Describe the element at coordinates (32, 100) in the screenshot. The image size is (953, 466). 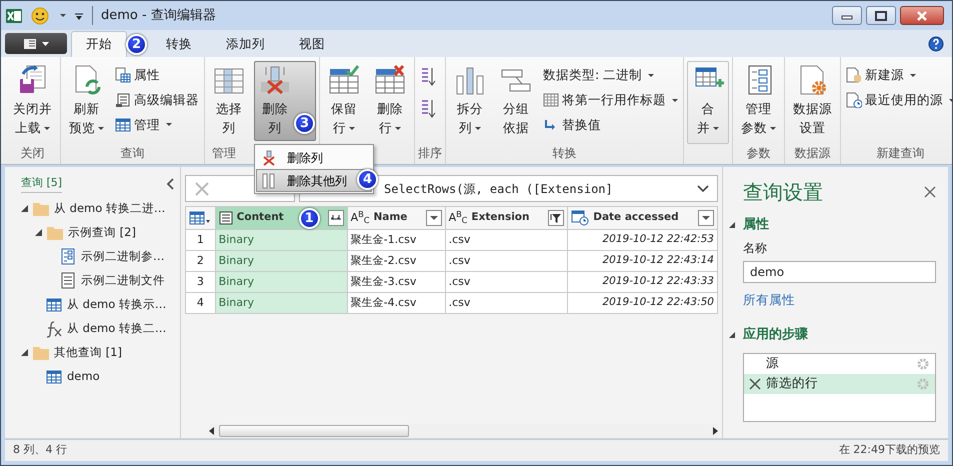
I see `ribbon-button: 关闭并 上载` at that location.